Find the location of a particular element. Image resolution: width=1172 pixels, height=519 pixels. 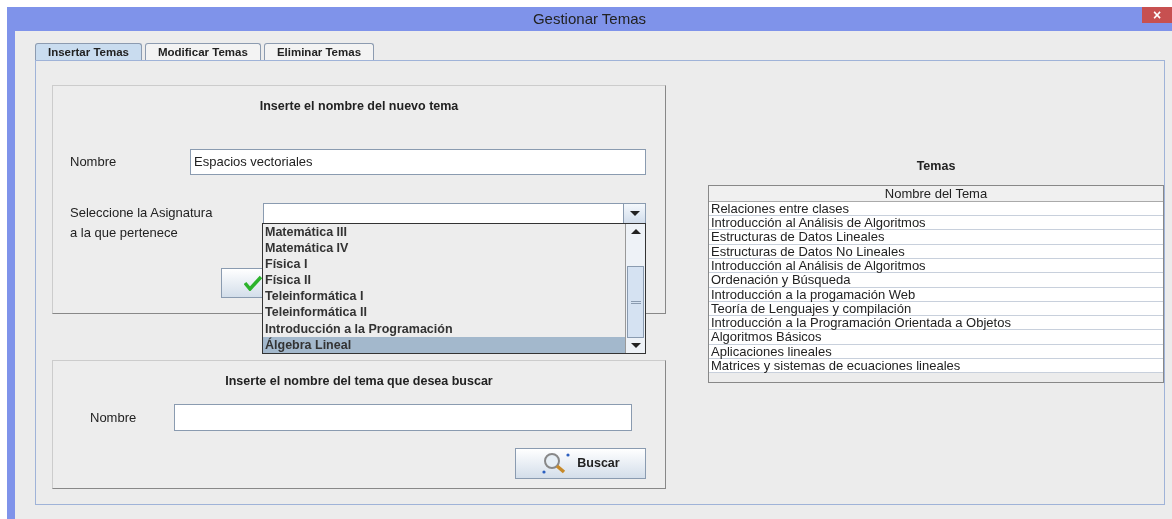

dropdown-option: Física I is located at coordinates (444, 264).